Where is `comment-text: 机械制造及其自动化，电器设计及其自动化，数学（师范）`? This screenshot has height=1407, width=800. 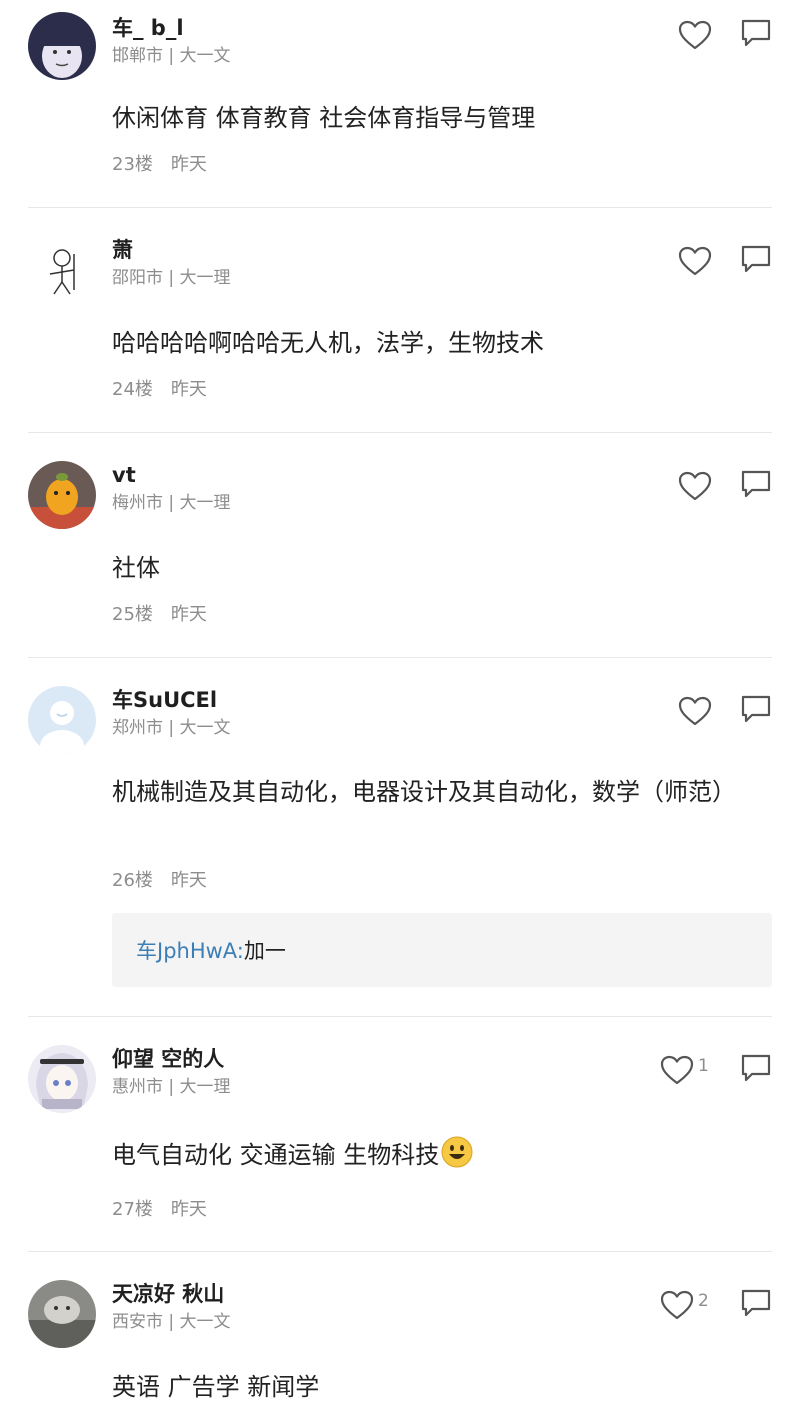
comment-text: 机械制造及其自动化，电器设计及其自动化，数学（师范） is located at coordinates (424, 792).